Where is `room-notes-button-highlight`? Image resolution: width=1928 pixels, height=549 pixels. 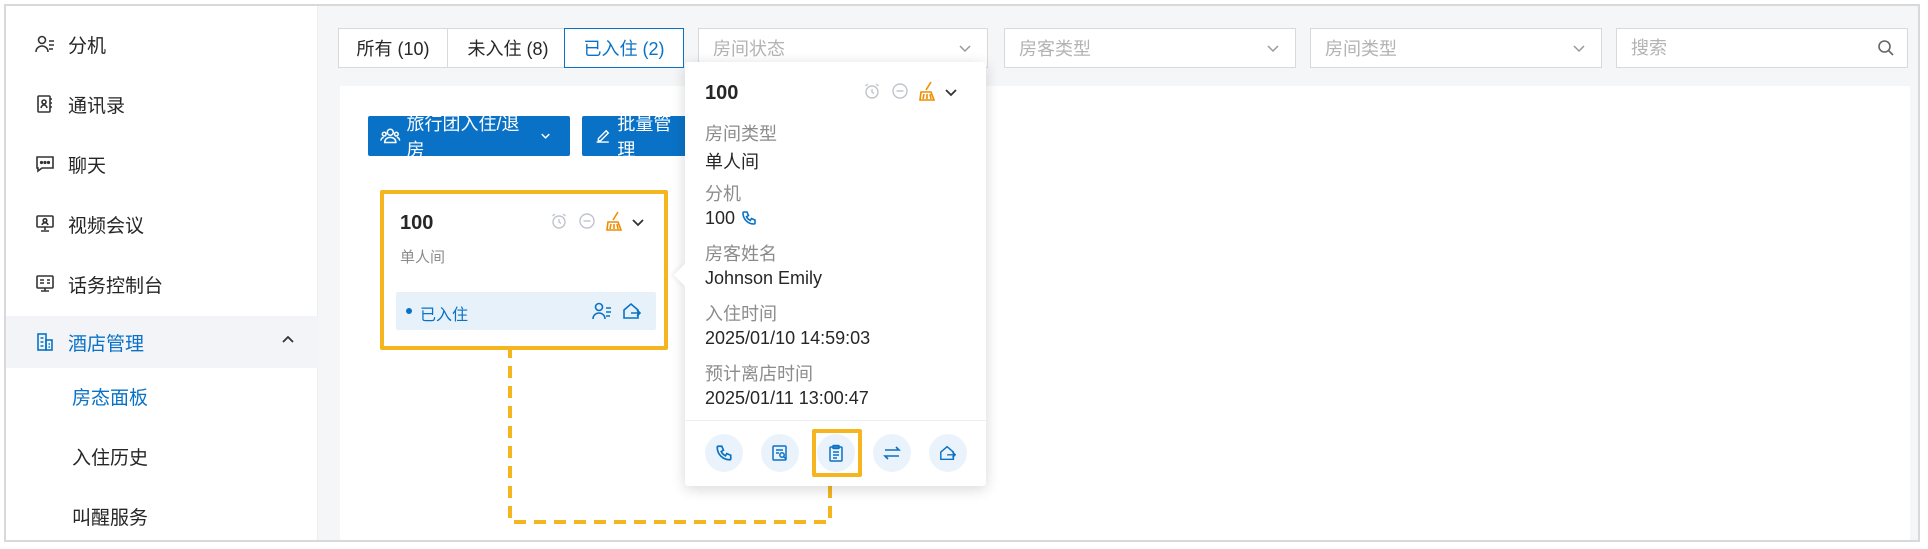 room-notes-button-highlight is located at coordinates (837, 453).